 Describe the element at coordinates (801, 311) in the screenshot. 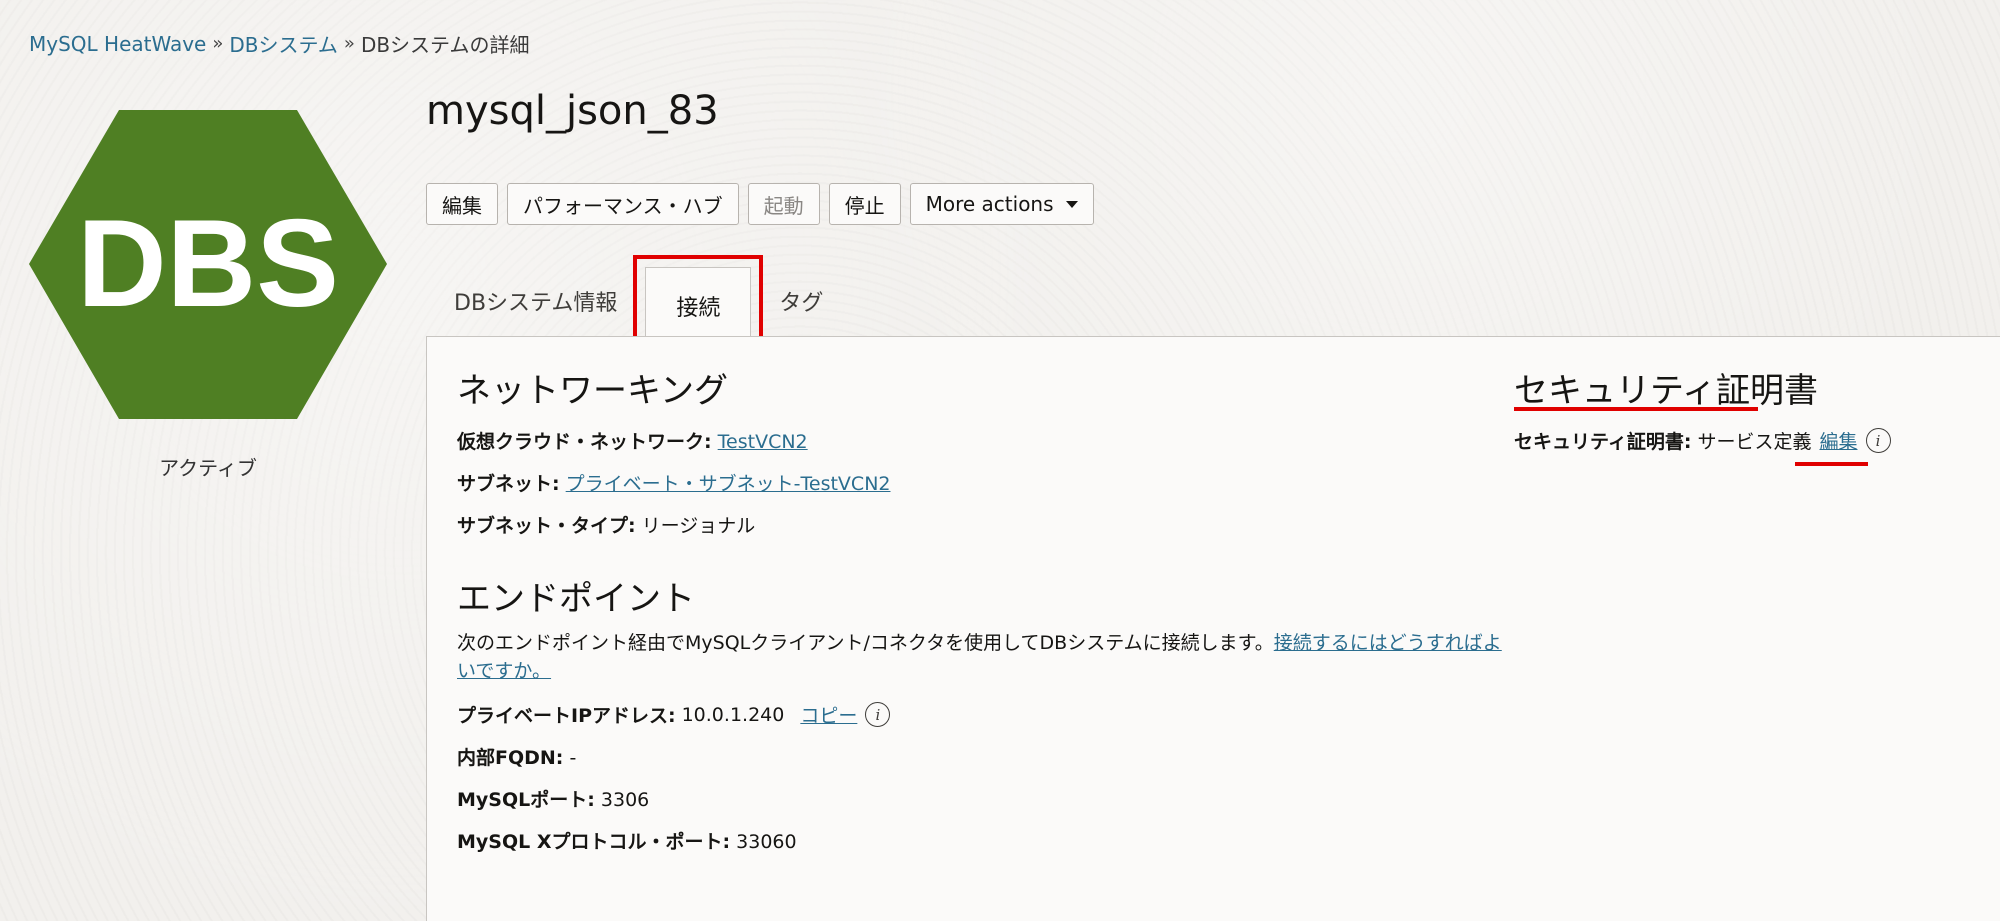

I see `tab-tags: タグ` at that location.